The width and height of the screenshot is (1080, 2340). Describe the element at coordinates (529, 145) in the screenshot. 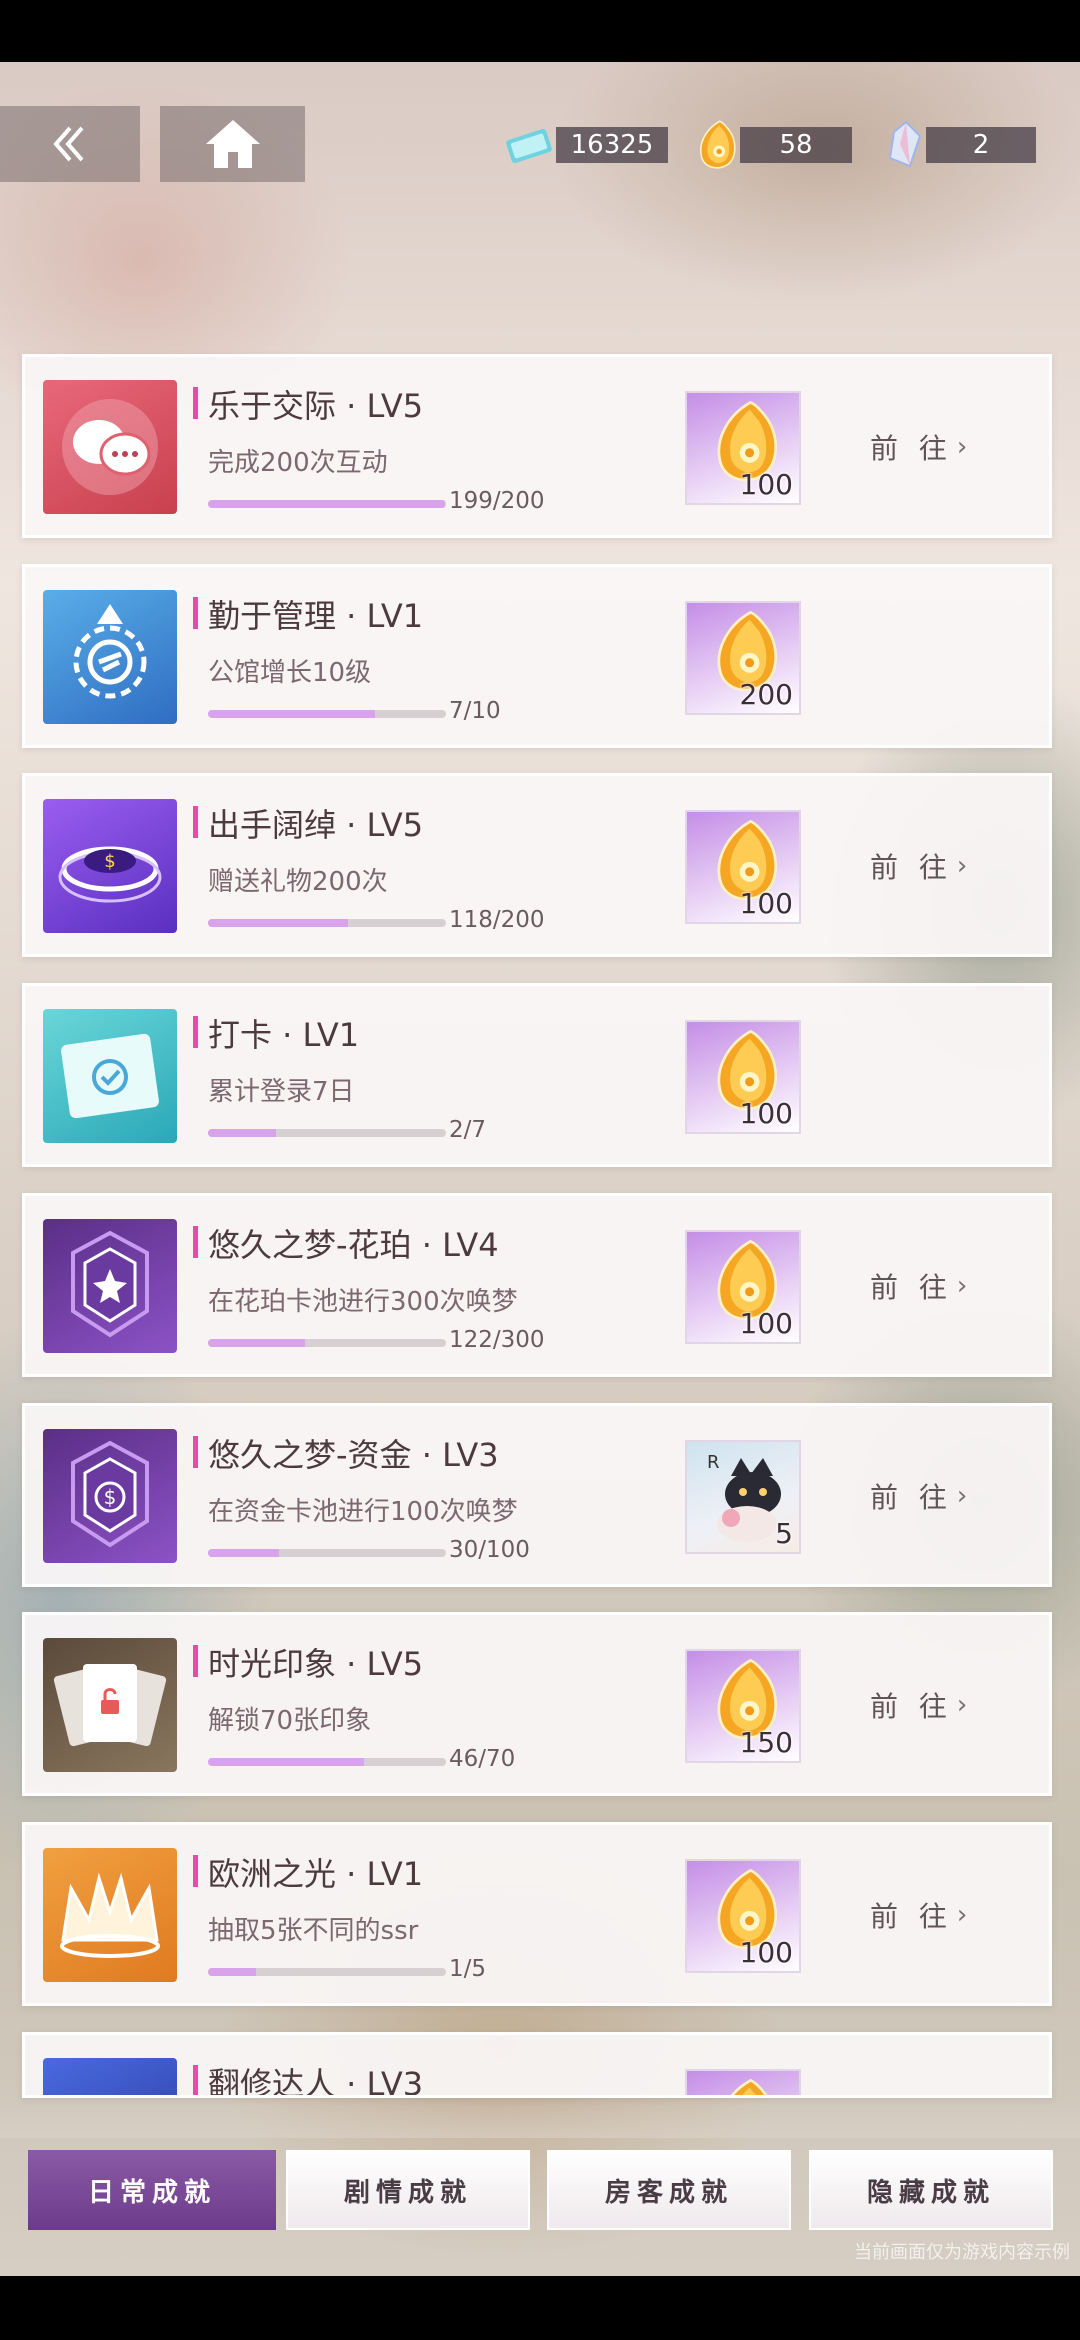

I see `ticket-icon` at that location.